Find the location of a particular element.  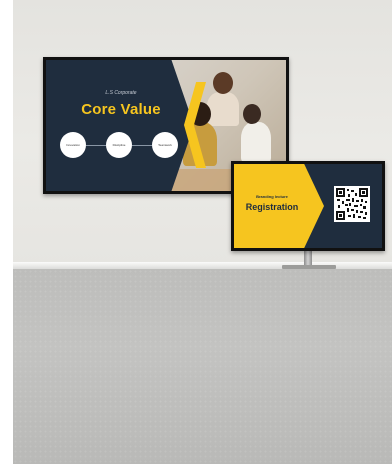

core-values-row: Innovation Discipline Teamwork is located at coordinates (120, 146).